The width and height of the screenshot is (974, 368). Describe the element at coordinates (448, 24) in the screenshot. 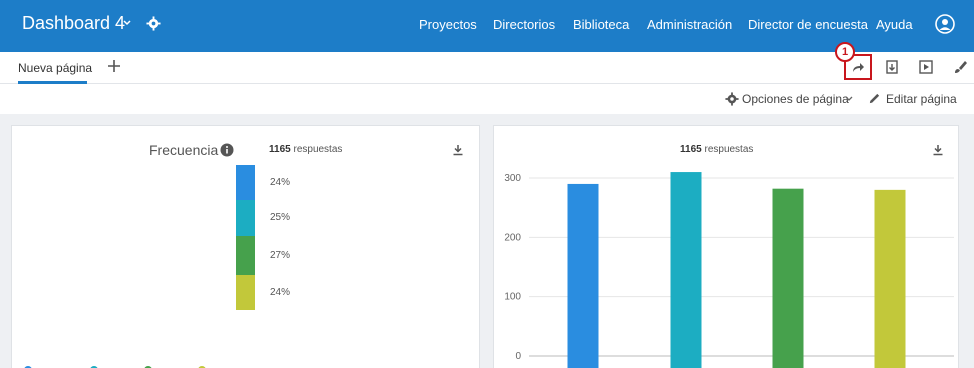

I see `nav-proyectos: Proyectos` at that location.